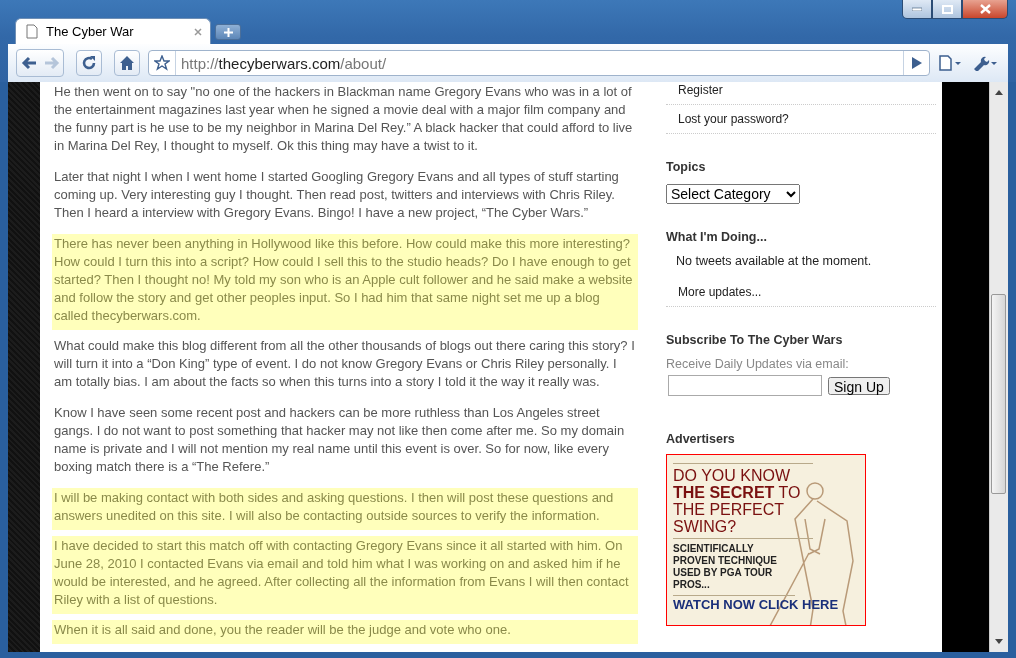  I want to click on close-button, so click(985, 9).